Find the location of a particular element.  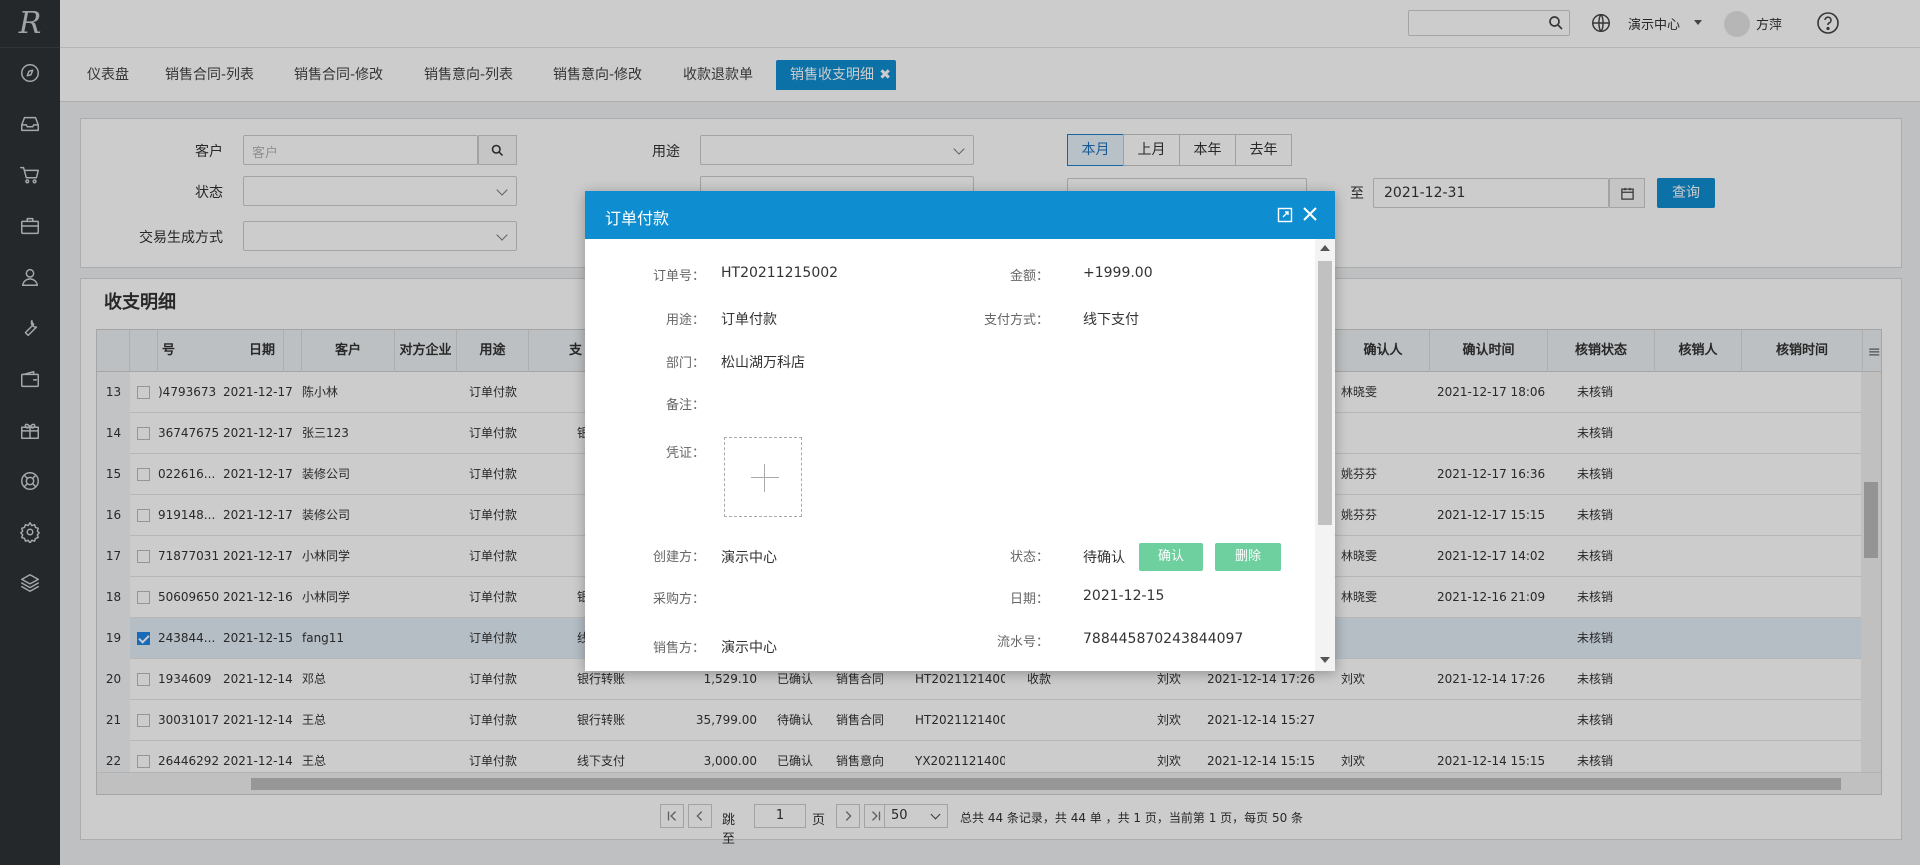

voucher-upload is located at coordinates (763, 477).